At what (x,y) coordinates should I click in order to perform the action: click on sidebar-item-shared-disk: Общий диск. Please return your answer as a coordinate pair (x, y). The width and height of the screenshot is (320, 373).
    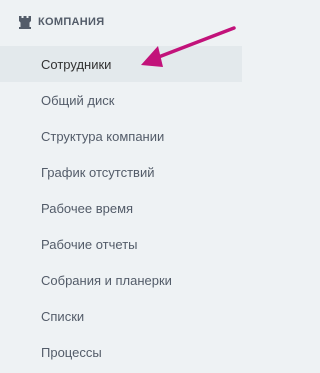
    Looking at the image, I should click on (121, 100).